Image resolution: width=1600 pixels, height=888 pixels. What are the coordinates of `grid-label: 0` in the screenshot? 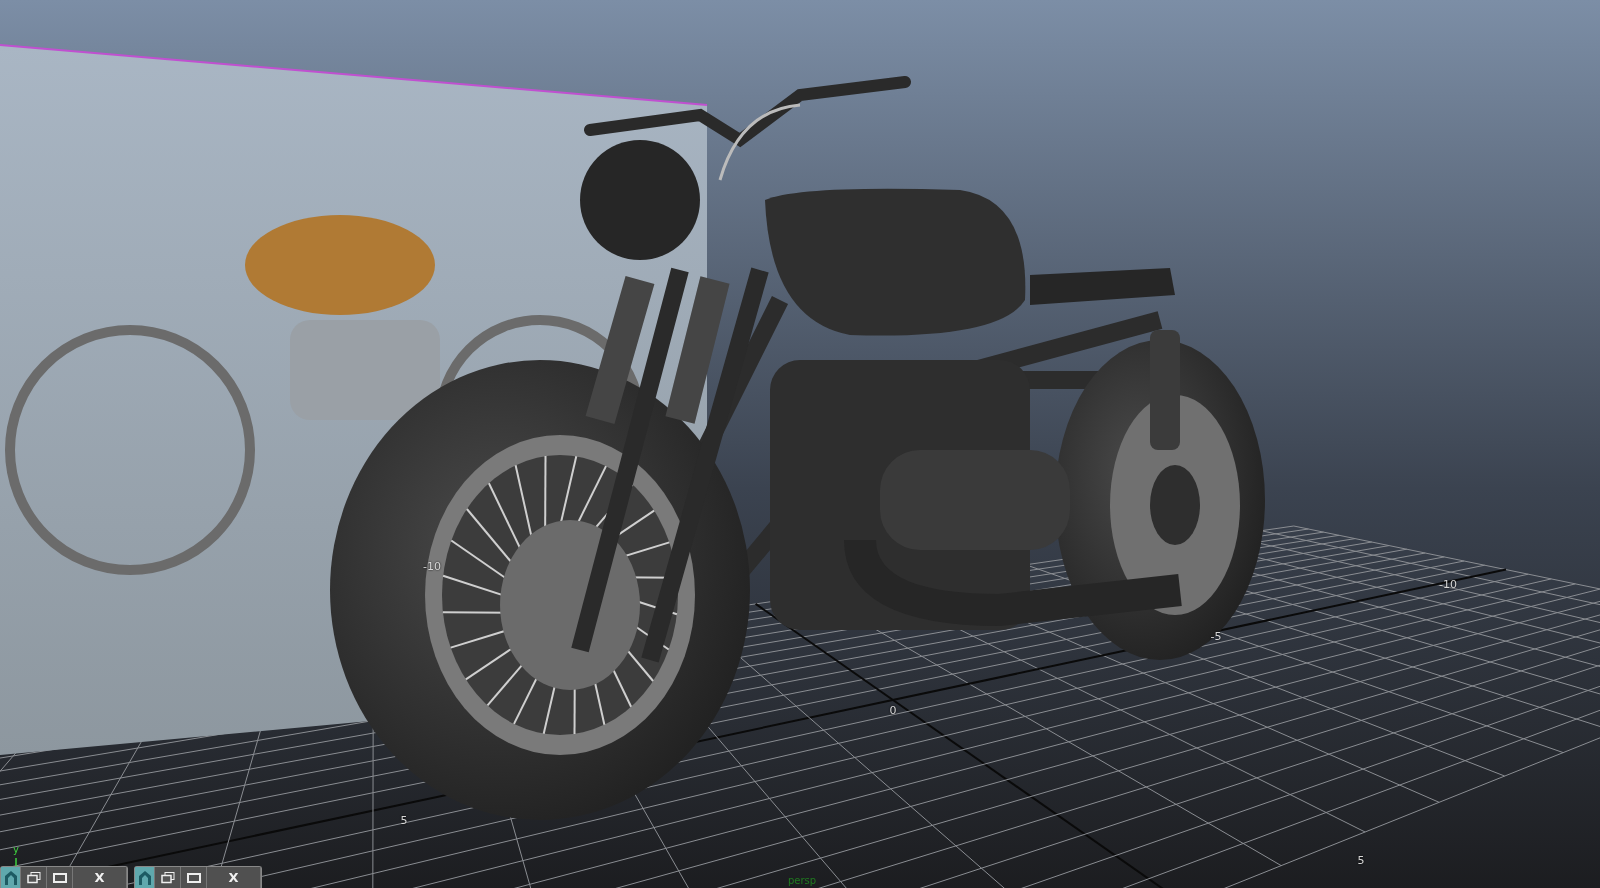 It's located at (893, 710).